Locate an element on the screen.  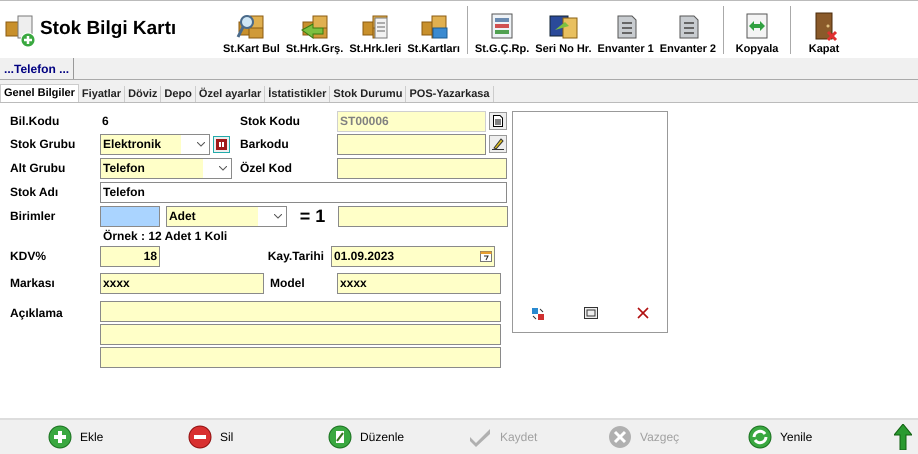
field-label: Özel Kod is located at coordinates (267, 168).